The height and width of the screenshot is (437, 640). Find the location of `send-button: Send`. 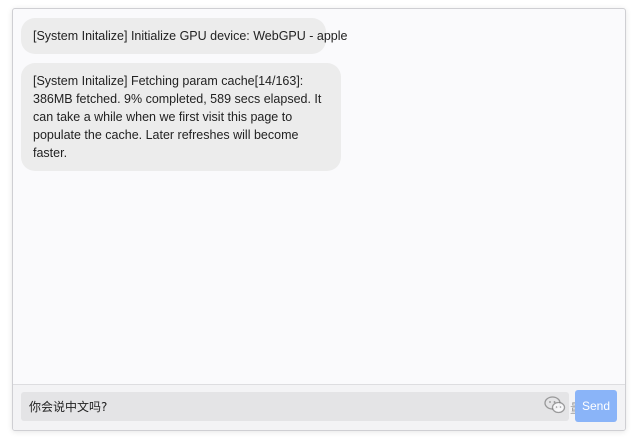

send-button: Send is located at coordinates (596, 406).